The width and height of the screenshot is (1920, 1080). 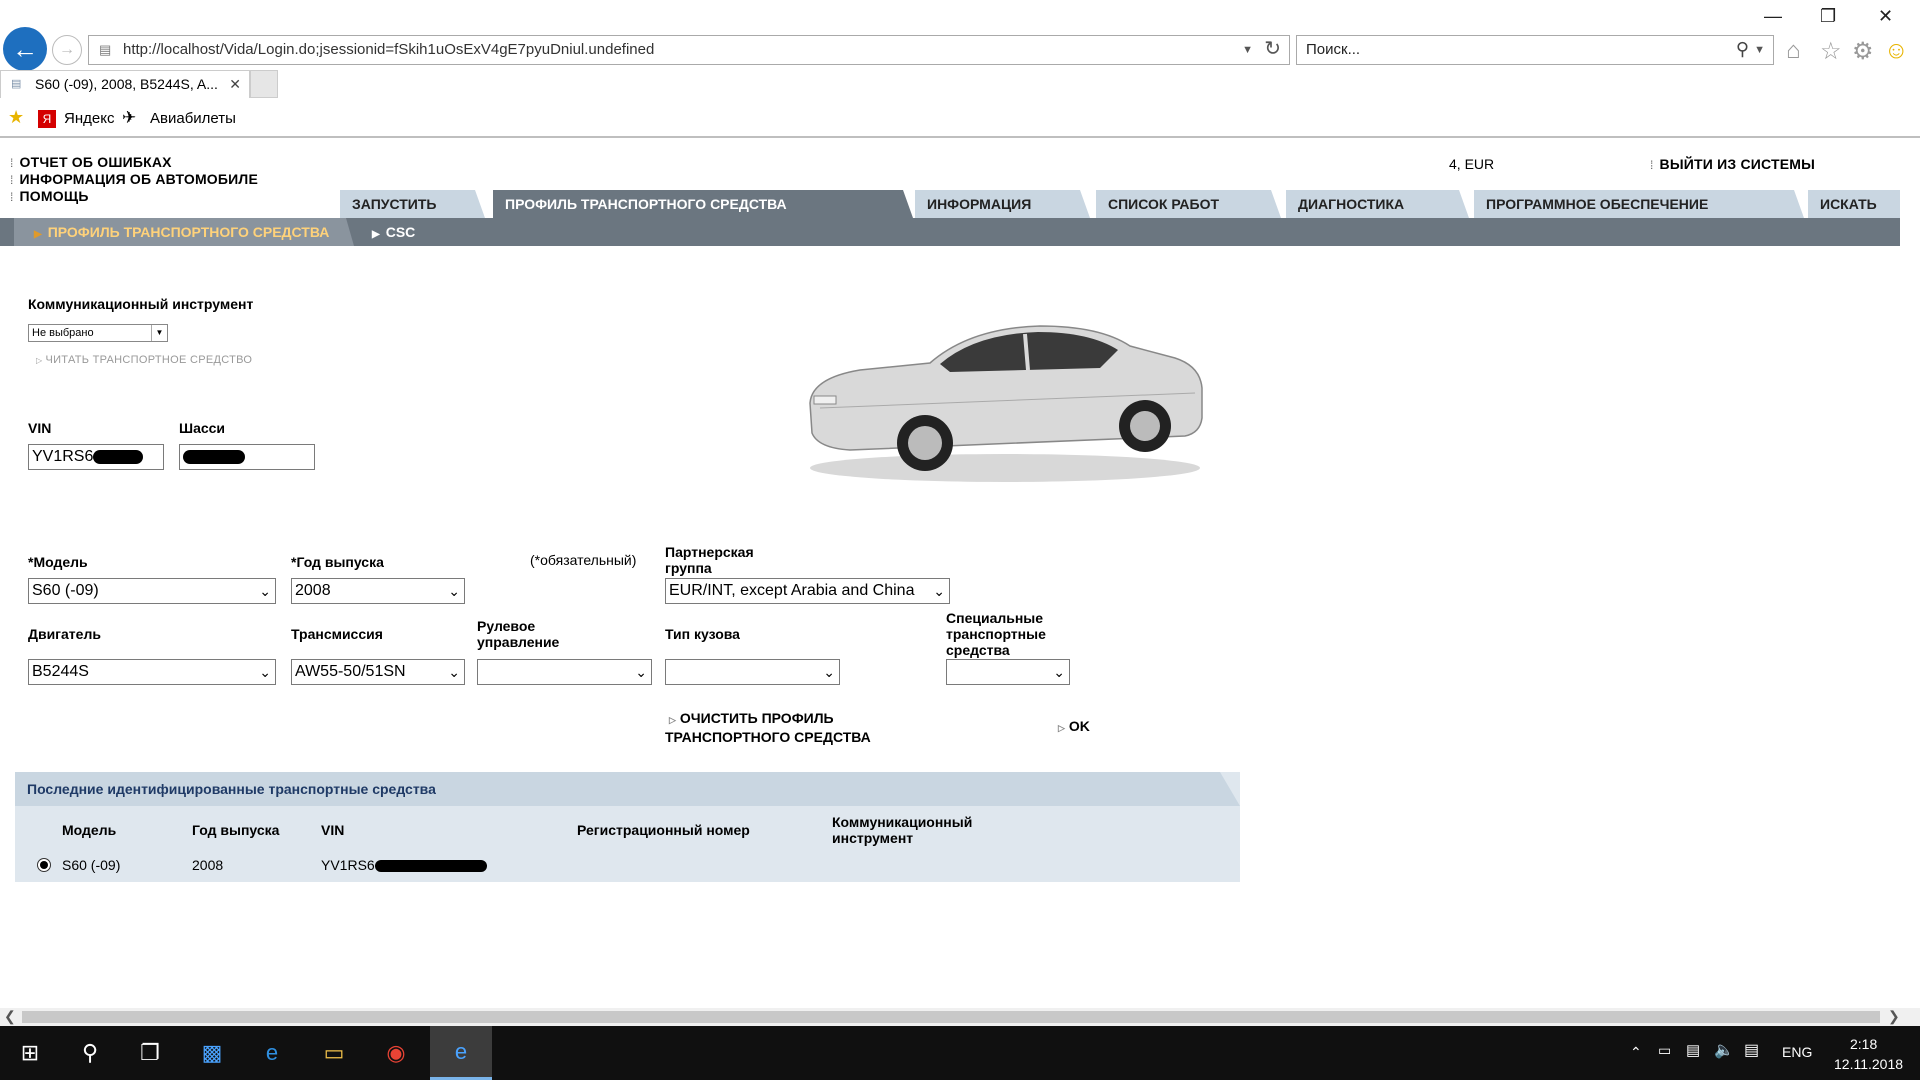 I want to click on chassis-field, so click(x=247, y=457).